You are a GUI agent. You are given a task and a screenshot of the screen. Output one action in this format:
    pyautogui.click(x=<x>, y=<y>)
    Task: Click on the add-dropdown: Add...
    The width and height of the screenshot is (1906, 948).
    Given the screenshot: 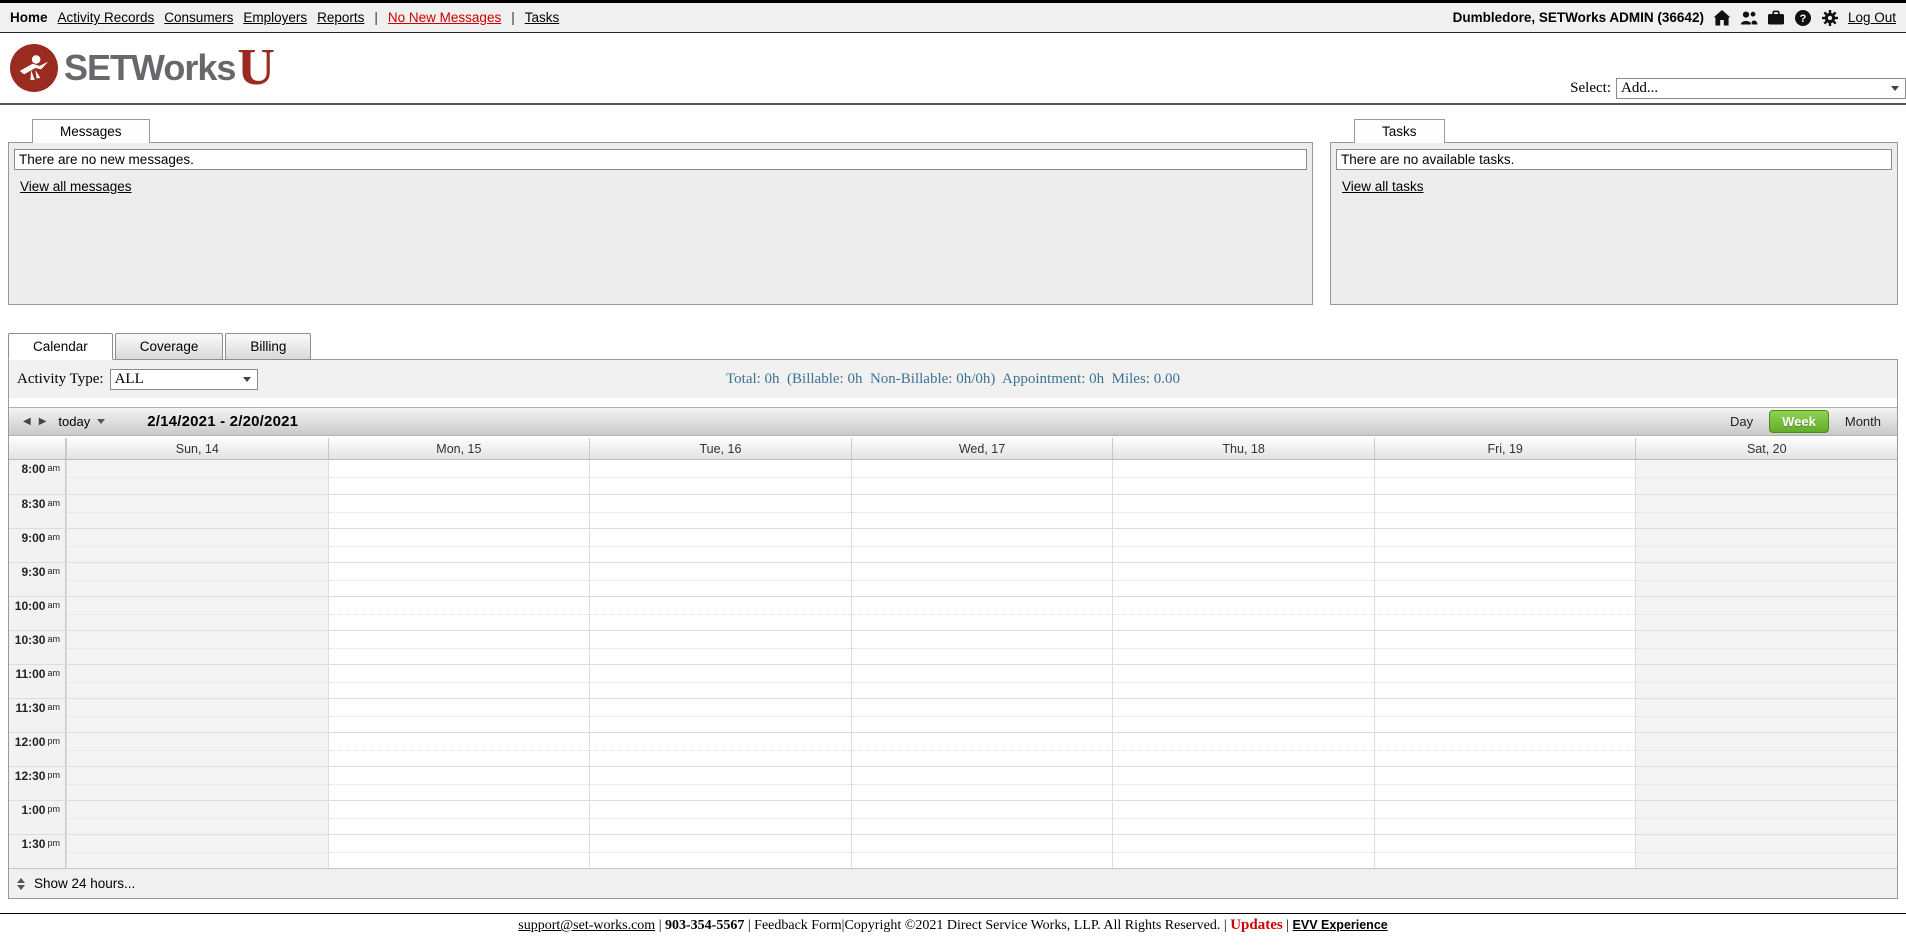 What is the action you would take?
    pyautogui.click(x=1761, y=88)
    